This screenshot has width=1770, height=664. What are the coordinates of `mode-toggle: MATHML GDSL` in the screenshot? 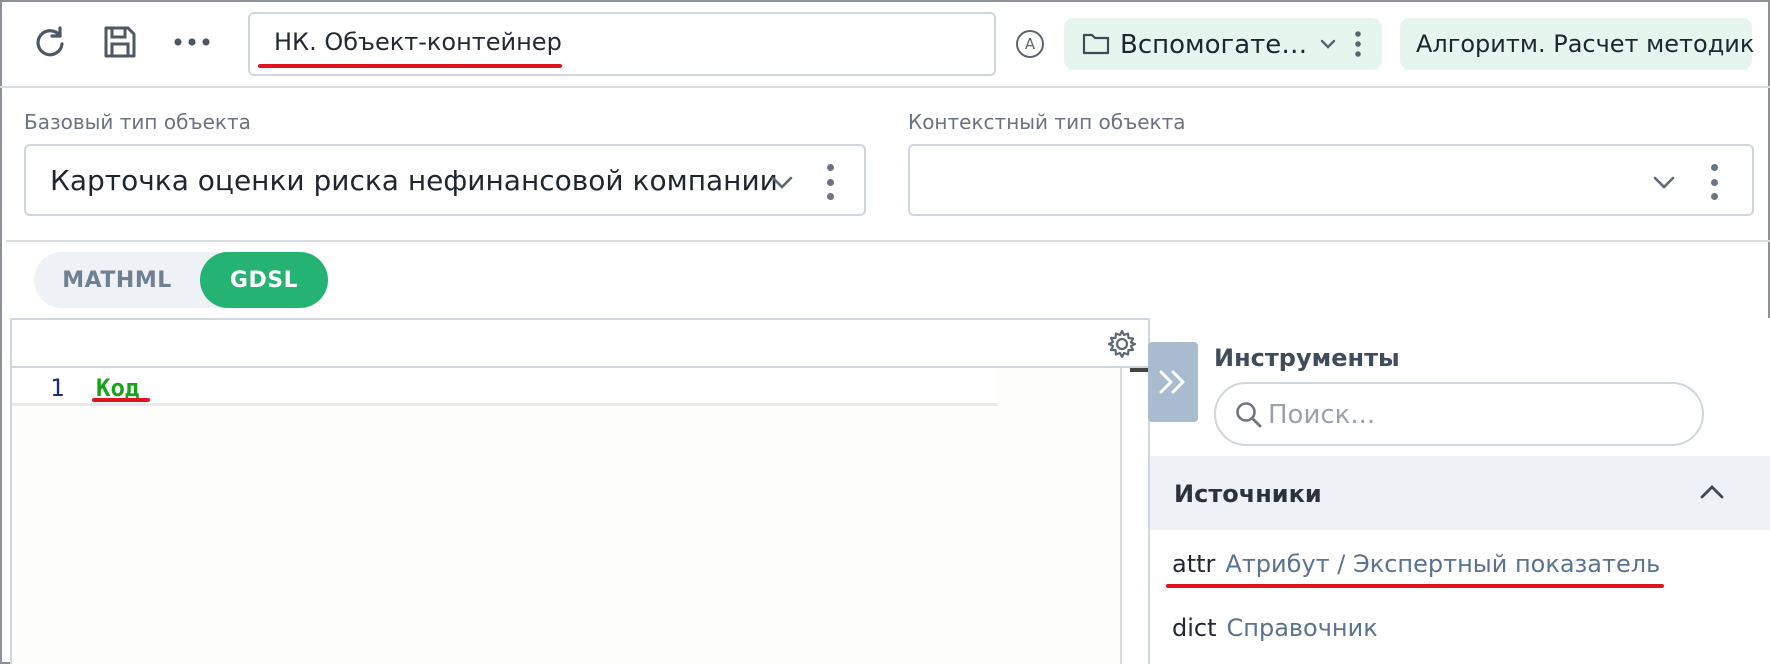 It's located at (181, 280).